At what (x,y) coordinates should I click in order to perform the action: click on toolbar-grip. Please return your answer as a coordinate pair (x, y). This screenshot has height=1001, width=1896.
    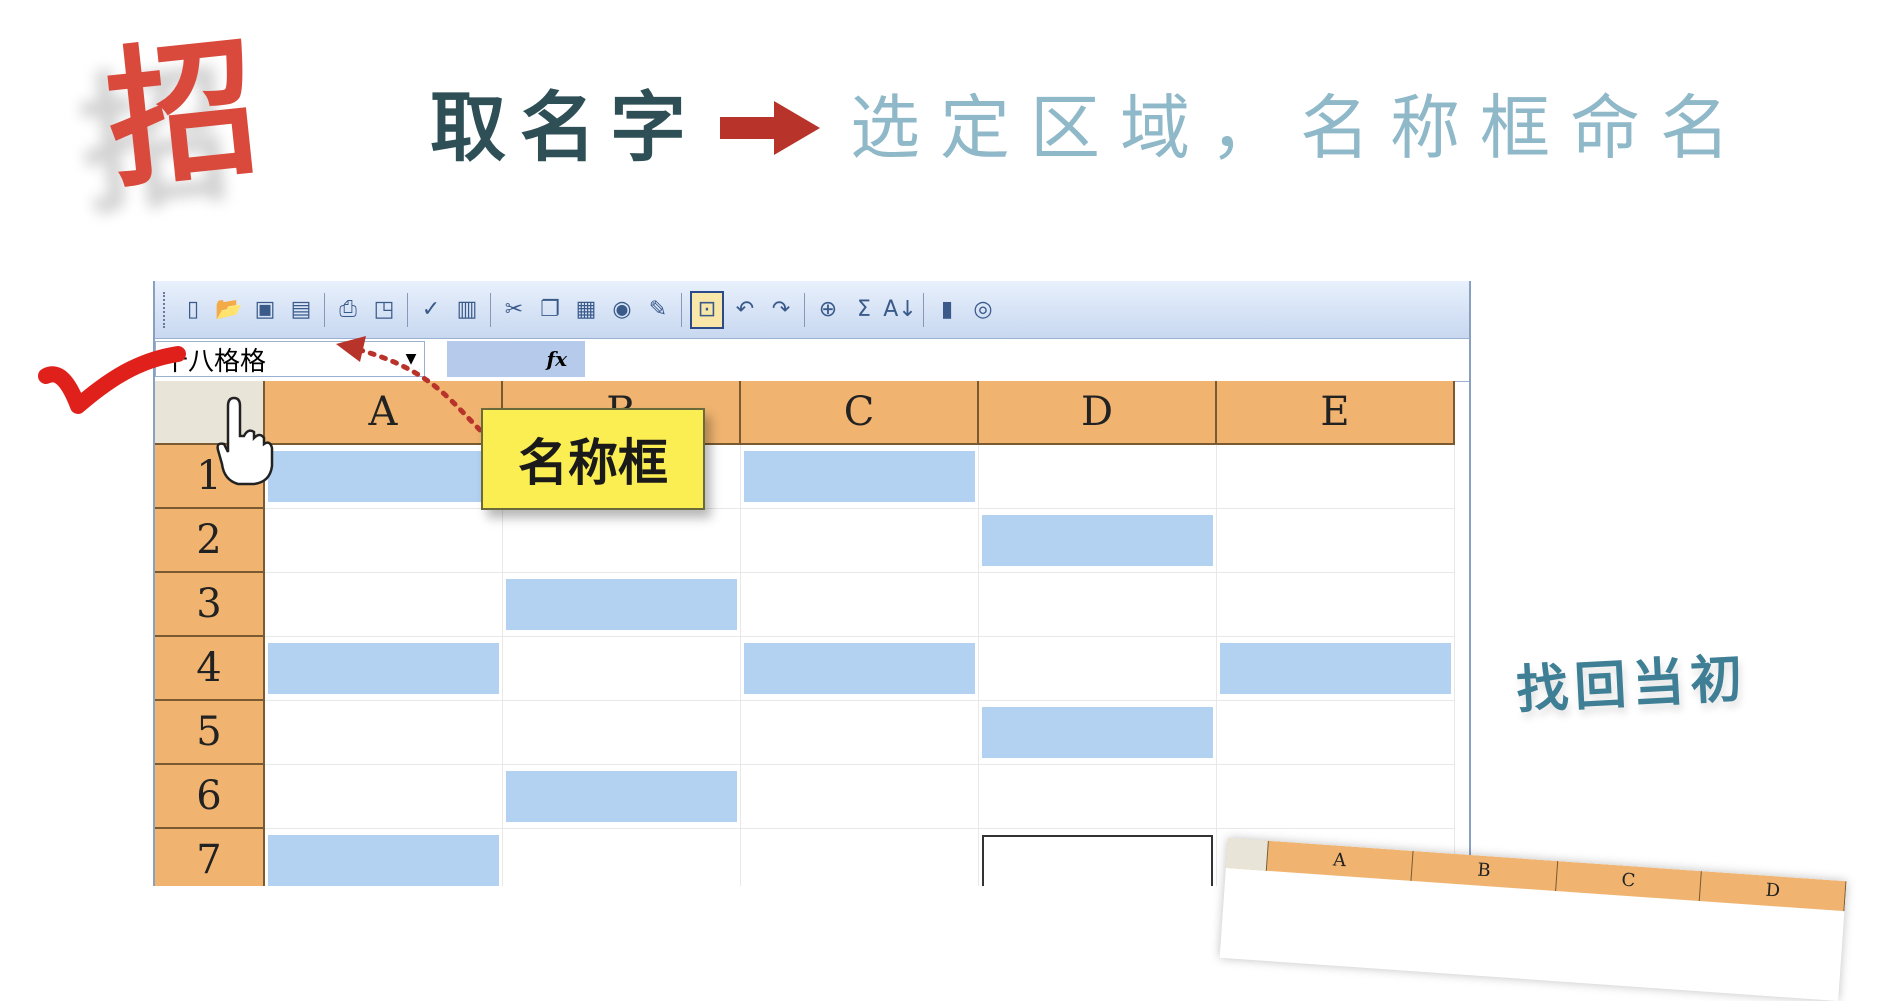
    Looking at the image, I should click on (166, 309).